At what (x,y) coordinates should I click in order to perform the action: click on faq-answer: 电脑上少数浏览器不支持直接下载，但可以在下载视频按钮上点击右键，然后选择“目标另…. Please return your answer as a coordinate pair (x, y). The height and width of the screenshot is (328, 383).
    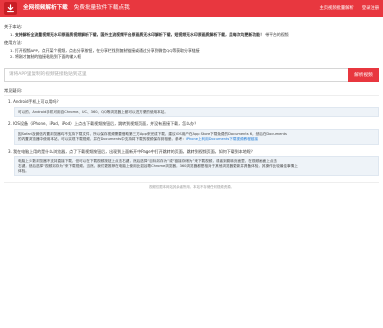
    Looking at the image, I should click on (196, 166).